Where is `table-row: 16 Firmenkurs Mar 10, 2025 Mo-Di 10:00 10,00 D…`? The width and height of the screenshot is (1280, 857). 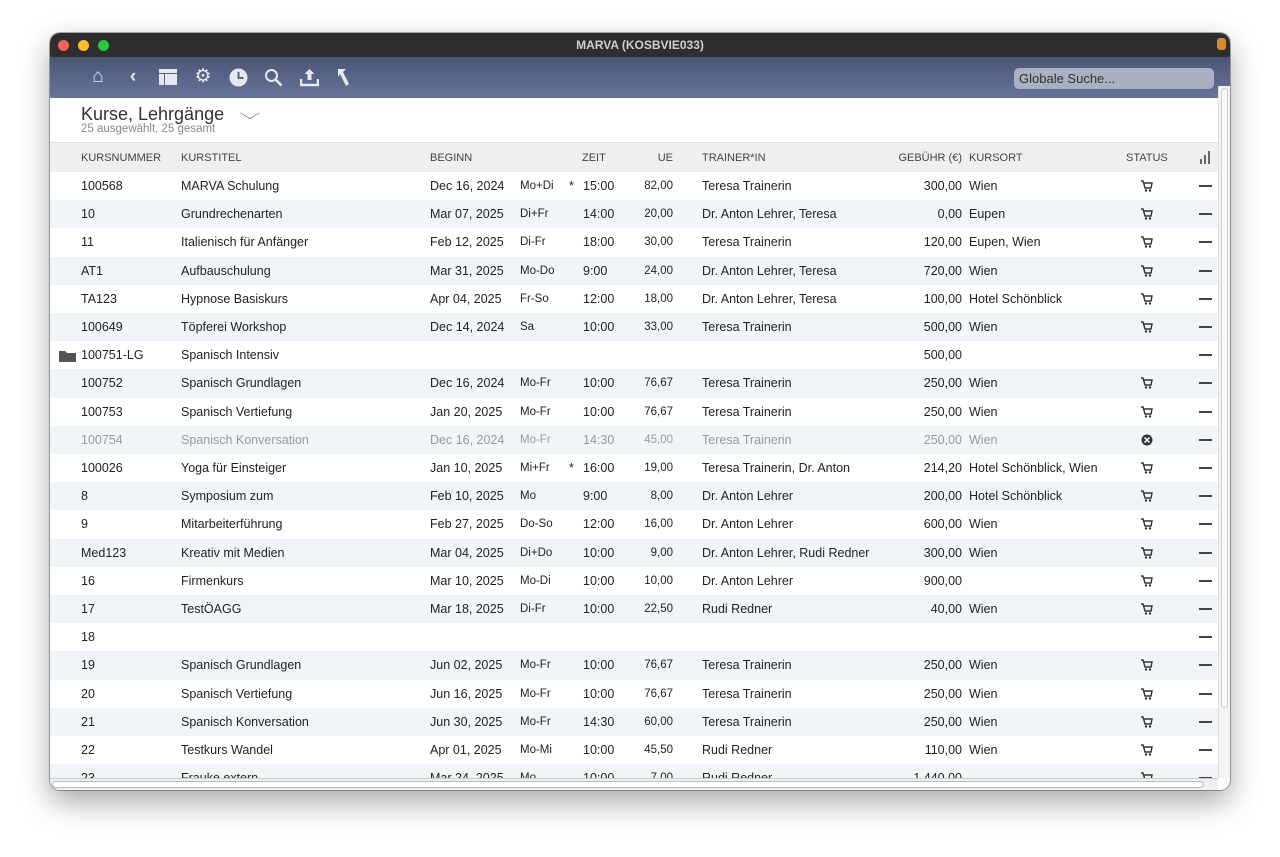 table-row: 16 Firmenkurs Mar 10, 2025 Mo-Di 10:00 10,00 D… is located at coordinates (634, 581).